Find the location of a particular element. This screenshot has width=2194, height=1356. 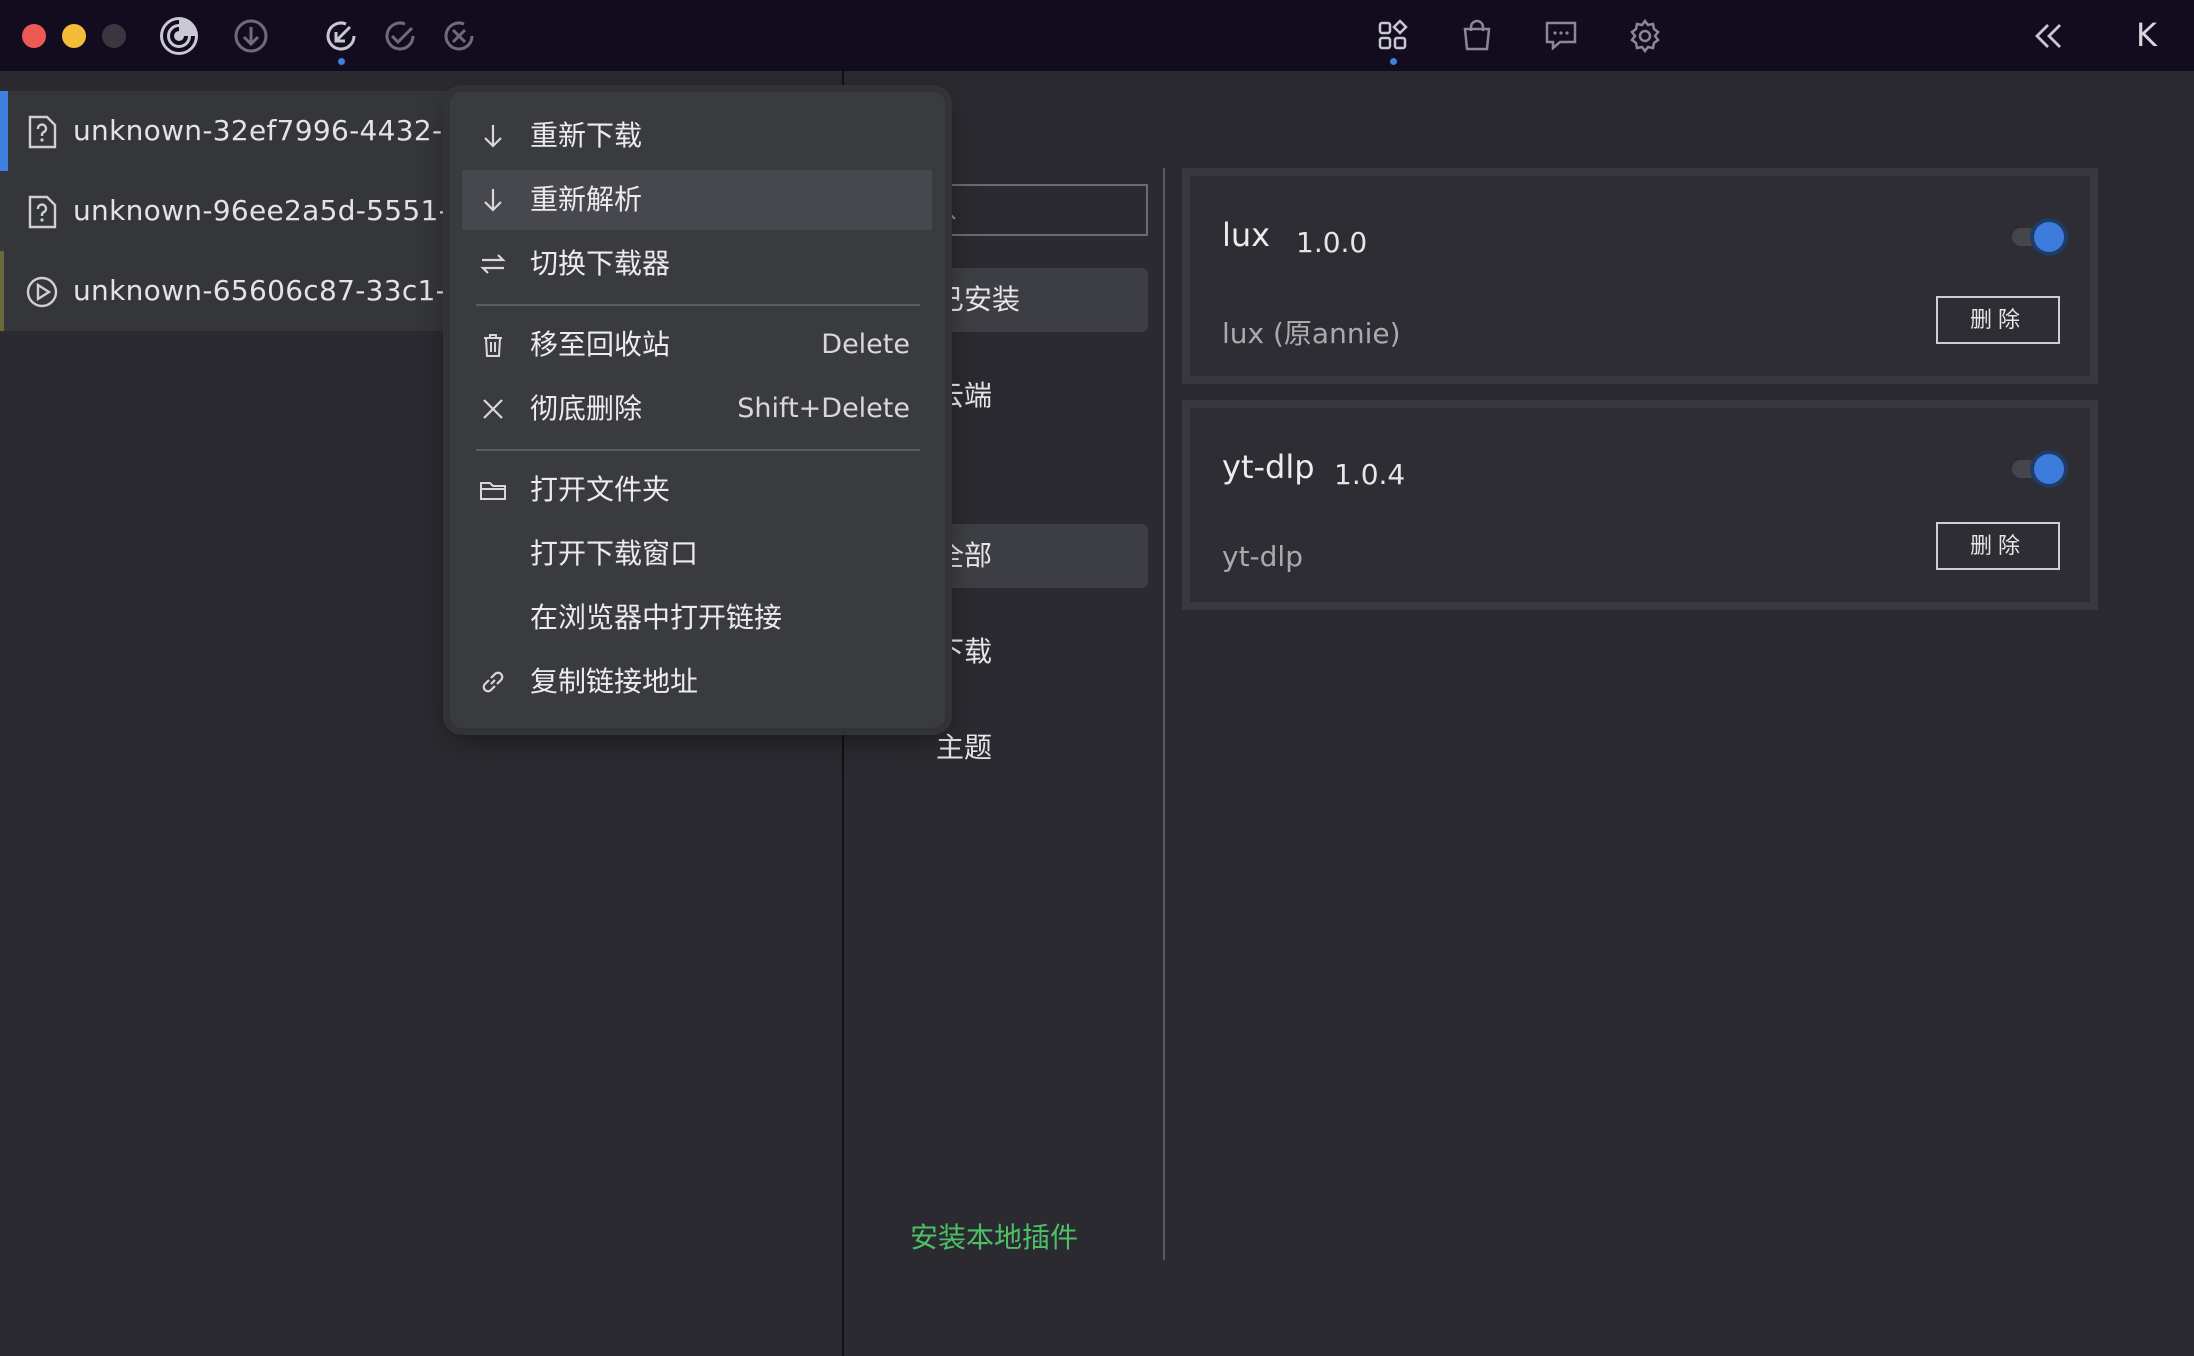

nav-theme: 主题 is located at coordinates (1039, 748).